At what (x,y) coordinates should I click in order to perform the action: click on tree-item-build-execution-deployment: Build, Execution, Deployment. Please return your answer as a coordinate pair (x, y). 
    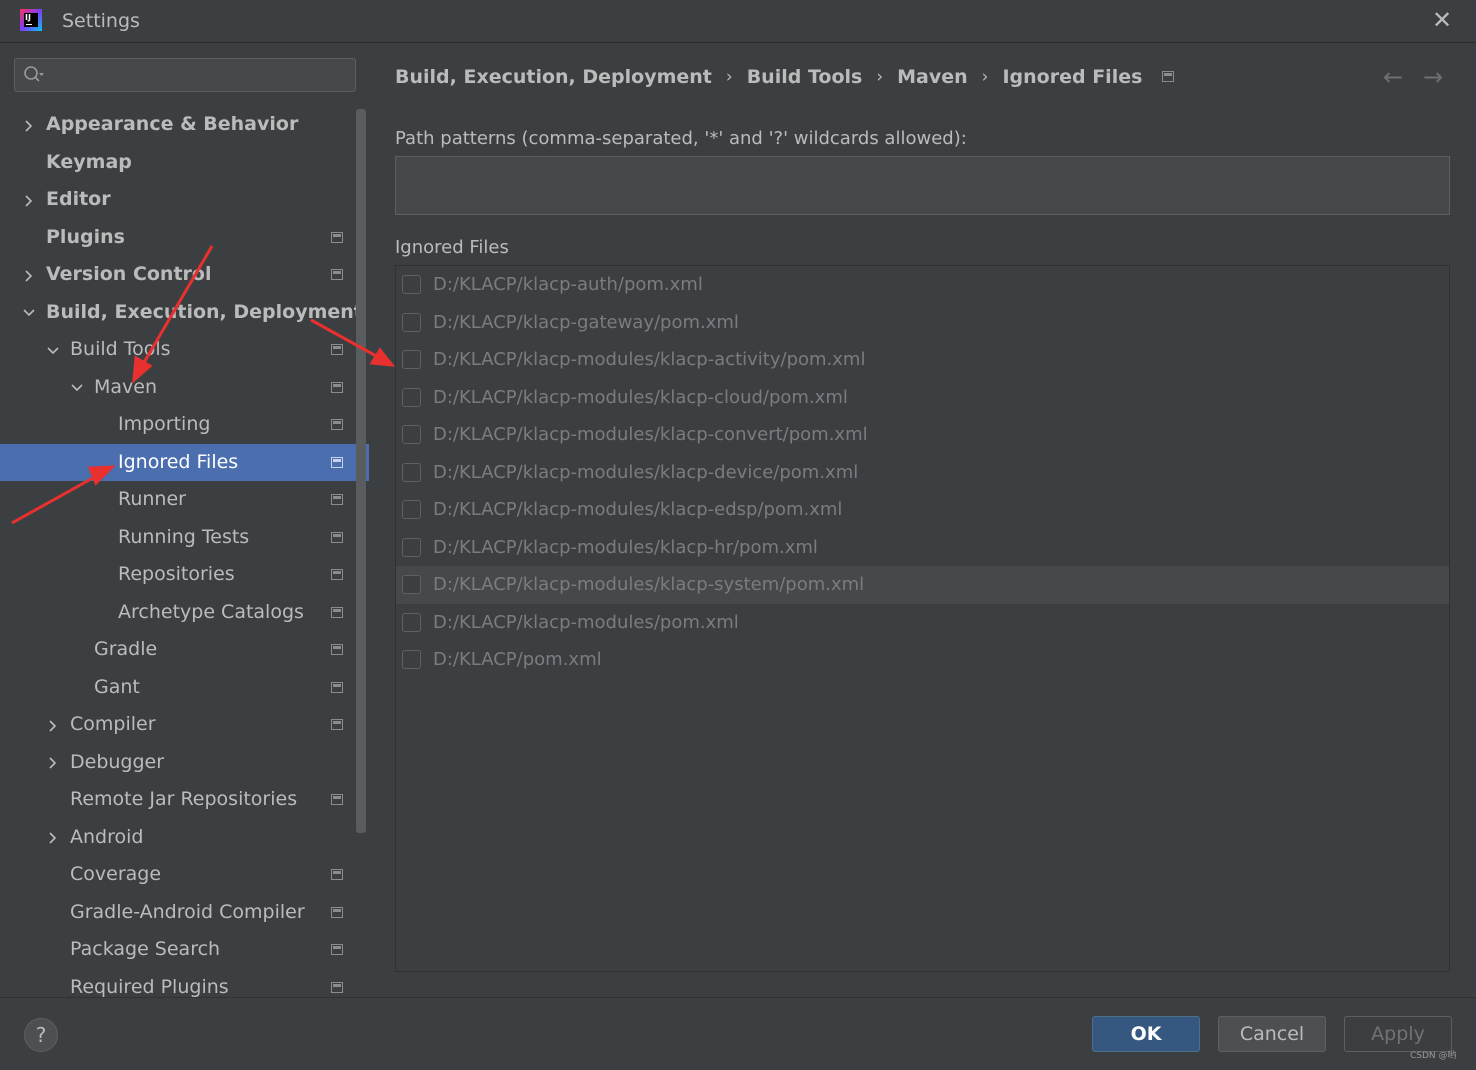
    Looking at the image, I should click on (184, 313).